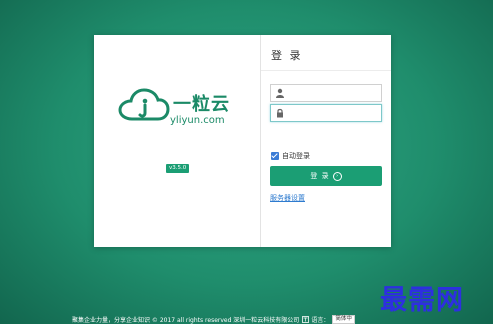 This screenshot has height=324, width=493. What do you see at coordinates (320, 176) in the screenshot?
I see `login-button-label: 登 录` at bounding box center [320, 176].